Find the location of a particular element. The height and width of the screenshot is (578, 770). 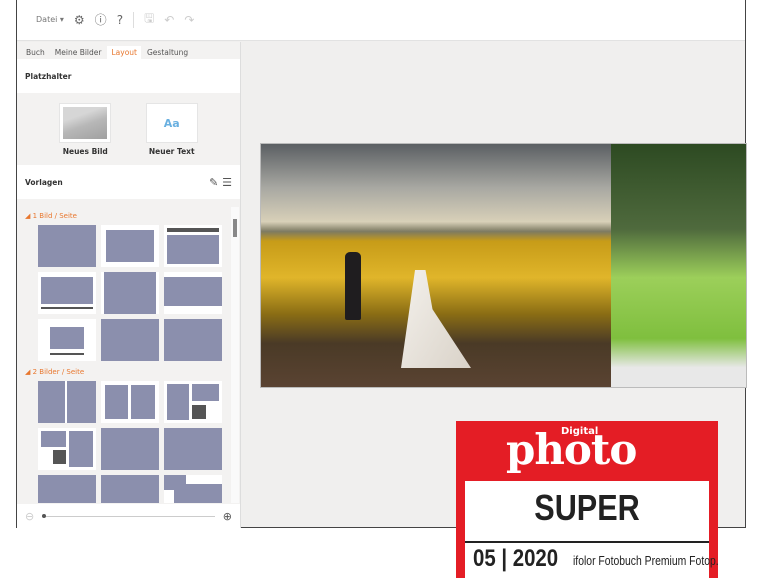

template-scrollbar is located at coordinates (235, 355).